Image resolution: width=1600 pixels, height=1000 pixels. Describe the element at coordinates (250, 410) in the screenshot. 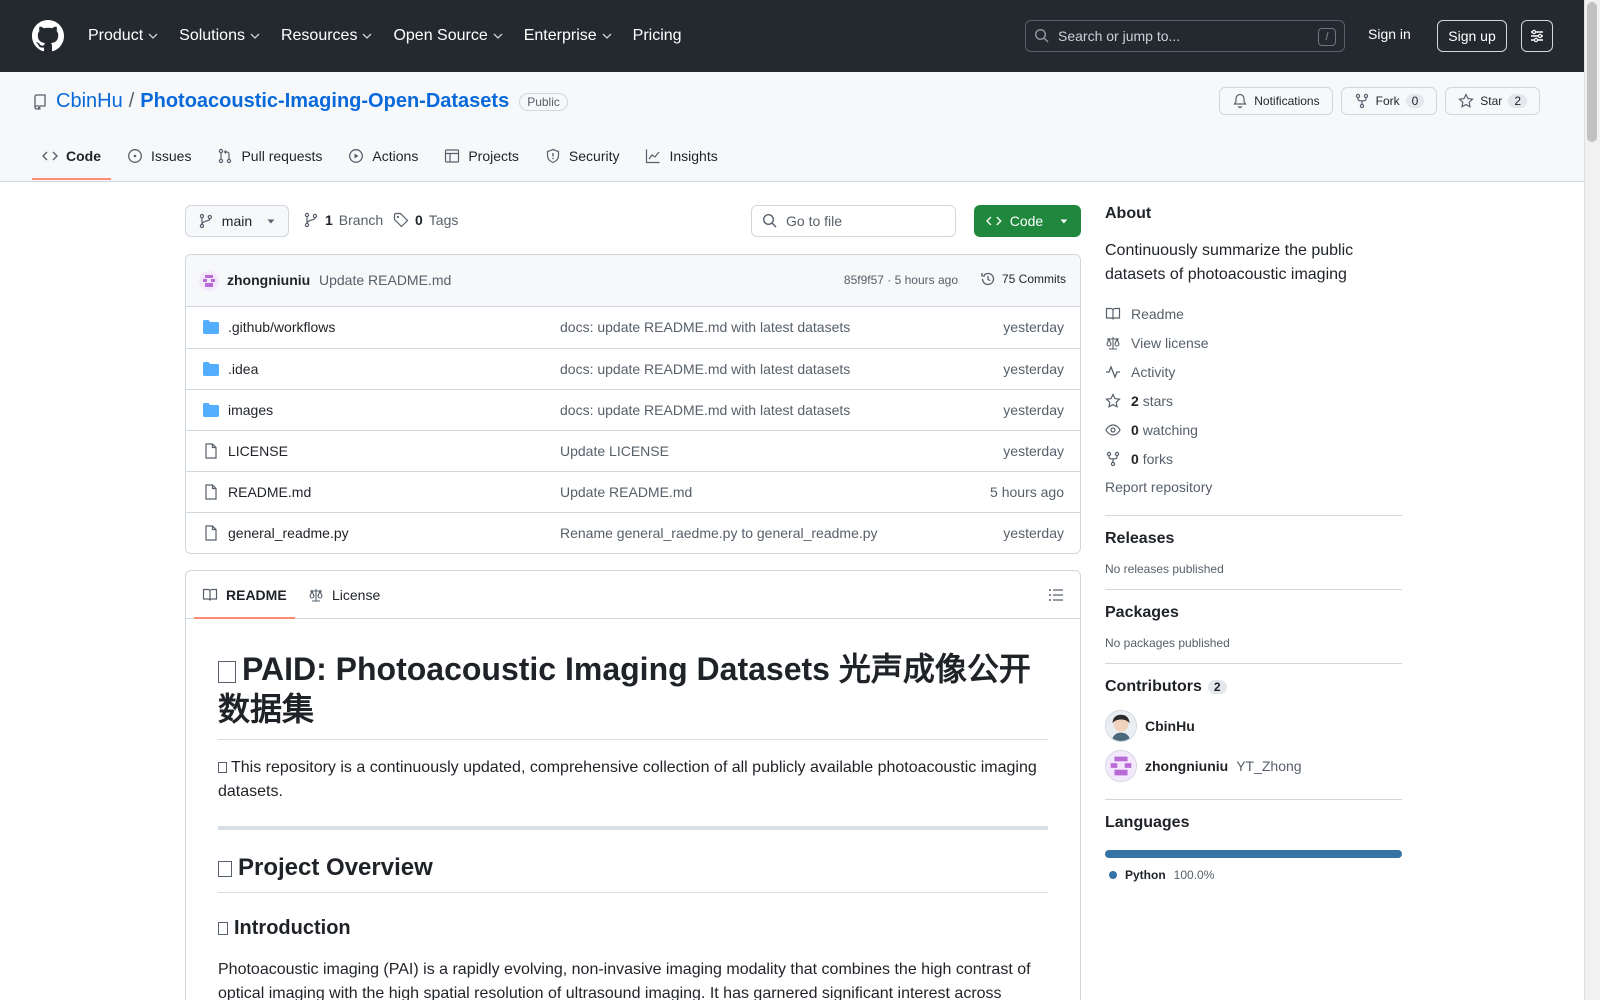

I see `file-name-link: images` at that location.